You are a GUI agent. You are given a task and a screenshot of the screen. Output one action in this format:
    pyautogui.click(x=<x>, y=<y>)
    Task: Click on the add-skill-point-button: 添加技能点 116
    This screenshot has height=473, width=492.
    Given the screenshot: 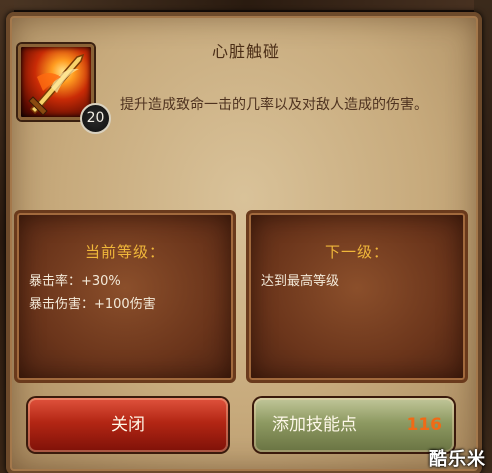 What is the action you would take?
    pyautogui.click(x=354, y=425)
    